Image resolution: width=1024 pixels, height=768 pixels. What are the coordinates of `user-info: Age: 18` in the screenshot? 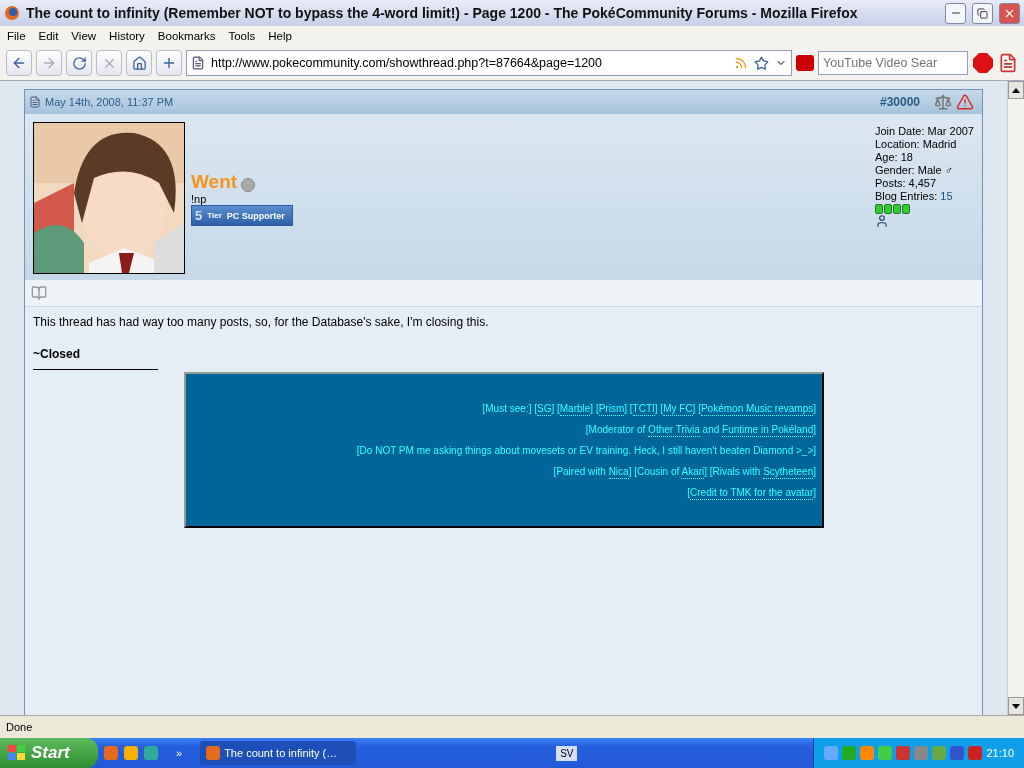 It's located at (894, 157).